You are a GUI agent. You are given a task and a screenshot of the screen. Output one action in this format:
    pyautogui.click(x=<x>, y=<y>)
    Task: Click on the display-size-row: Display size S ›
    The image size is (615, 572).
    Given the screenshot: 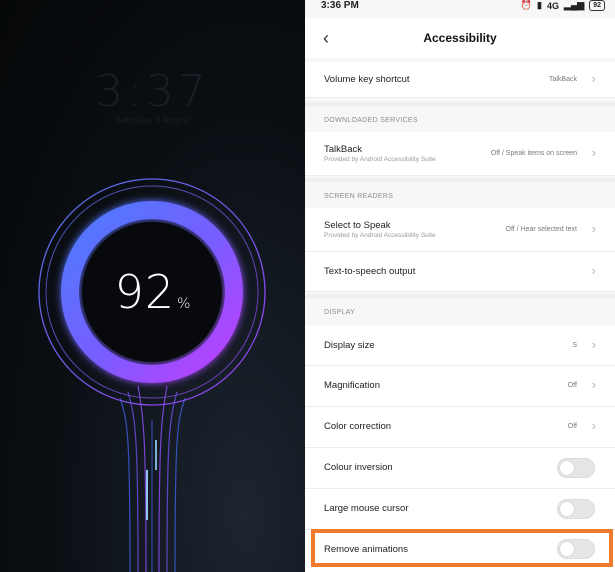 What is the action you would take?
    pyautogui.click(x=460, y=346)
    